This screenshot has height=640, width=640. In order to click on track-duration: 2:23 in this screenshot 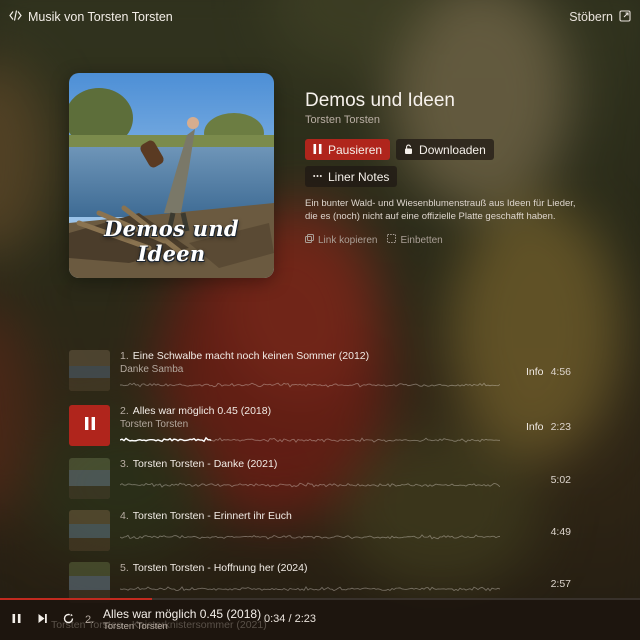, I will do `click(560, 427)`.